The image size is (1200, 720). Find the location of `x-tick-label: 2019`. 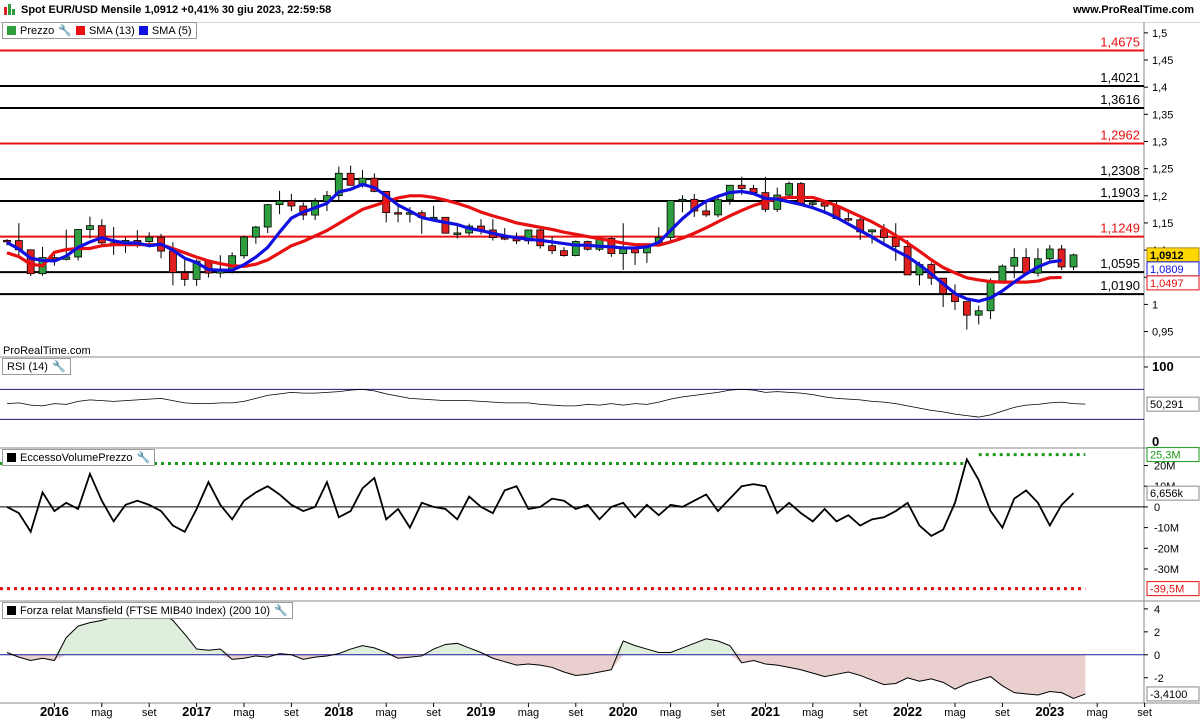

x-tick-label: 2019 is located at coordinates (481, 711).